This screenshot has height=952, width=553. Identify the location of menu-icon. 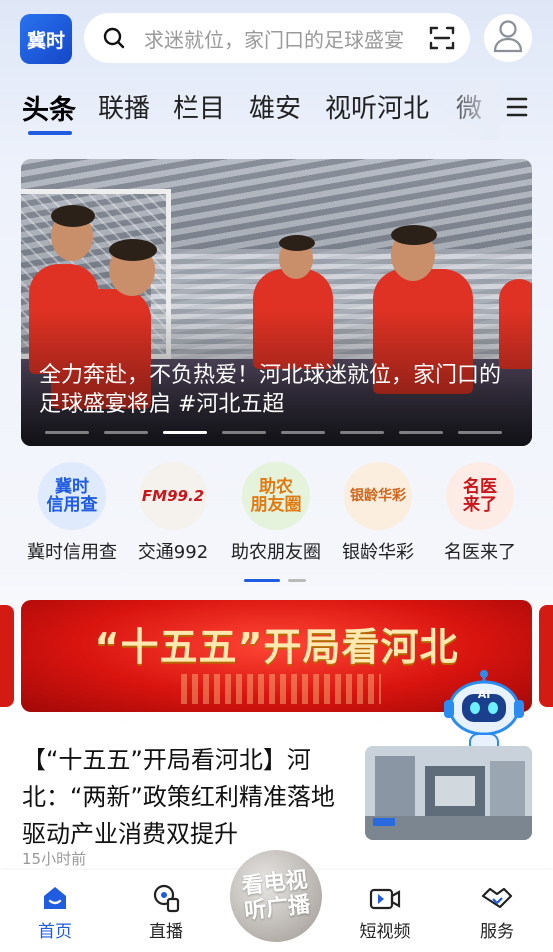
(519, 108).